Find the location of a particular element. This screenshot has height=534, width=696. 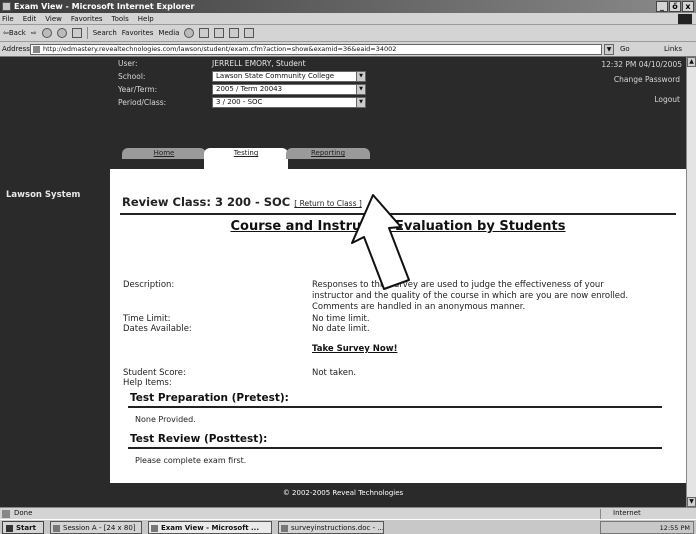

scroll-up-icon: ▲ is located at coordinates (691, 62).